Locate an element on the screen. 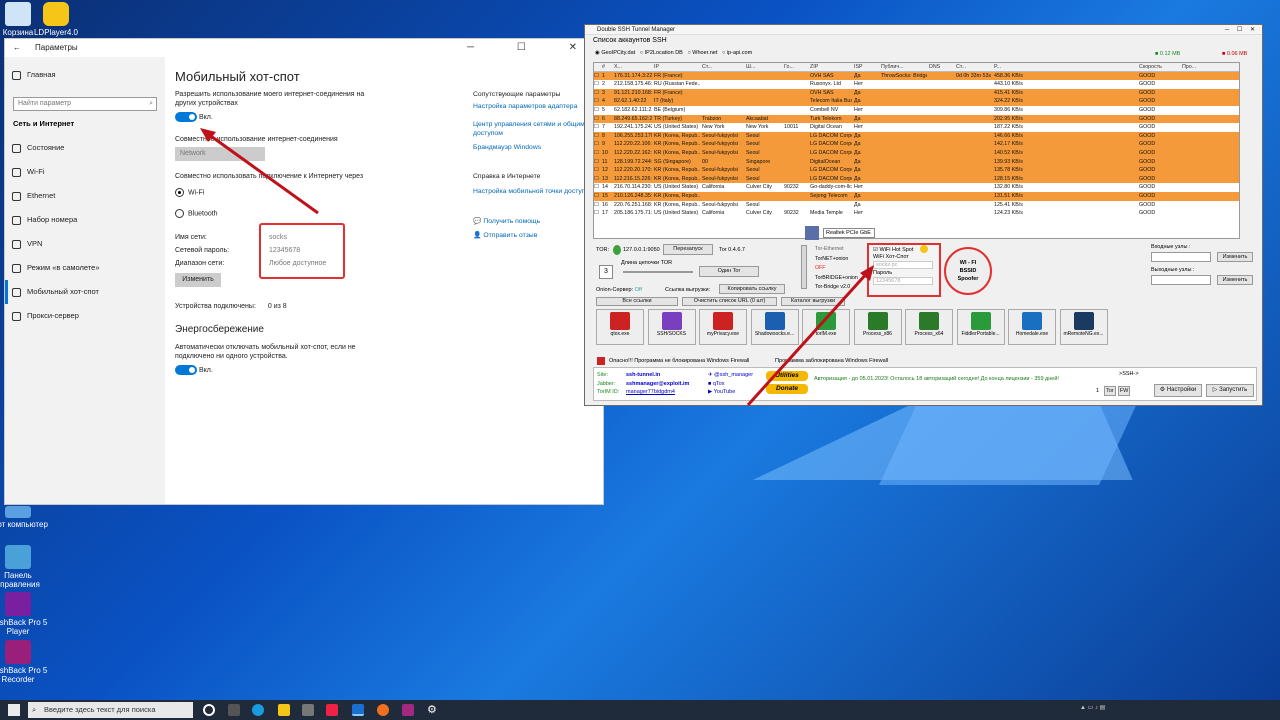  taskbar-search-placeholder: Введите здесь текст для поиска is located at coordinates (100, 709).